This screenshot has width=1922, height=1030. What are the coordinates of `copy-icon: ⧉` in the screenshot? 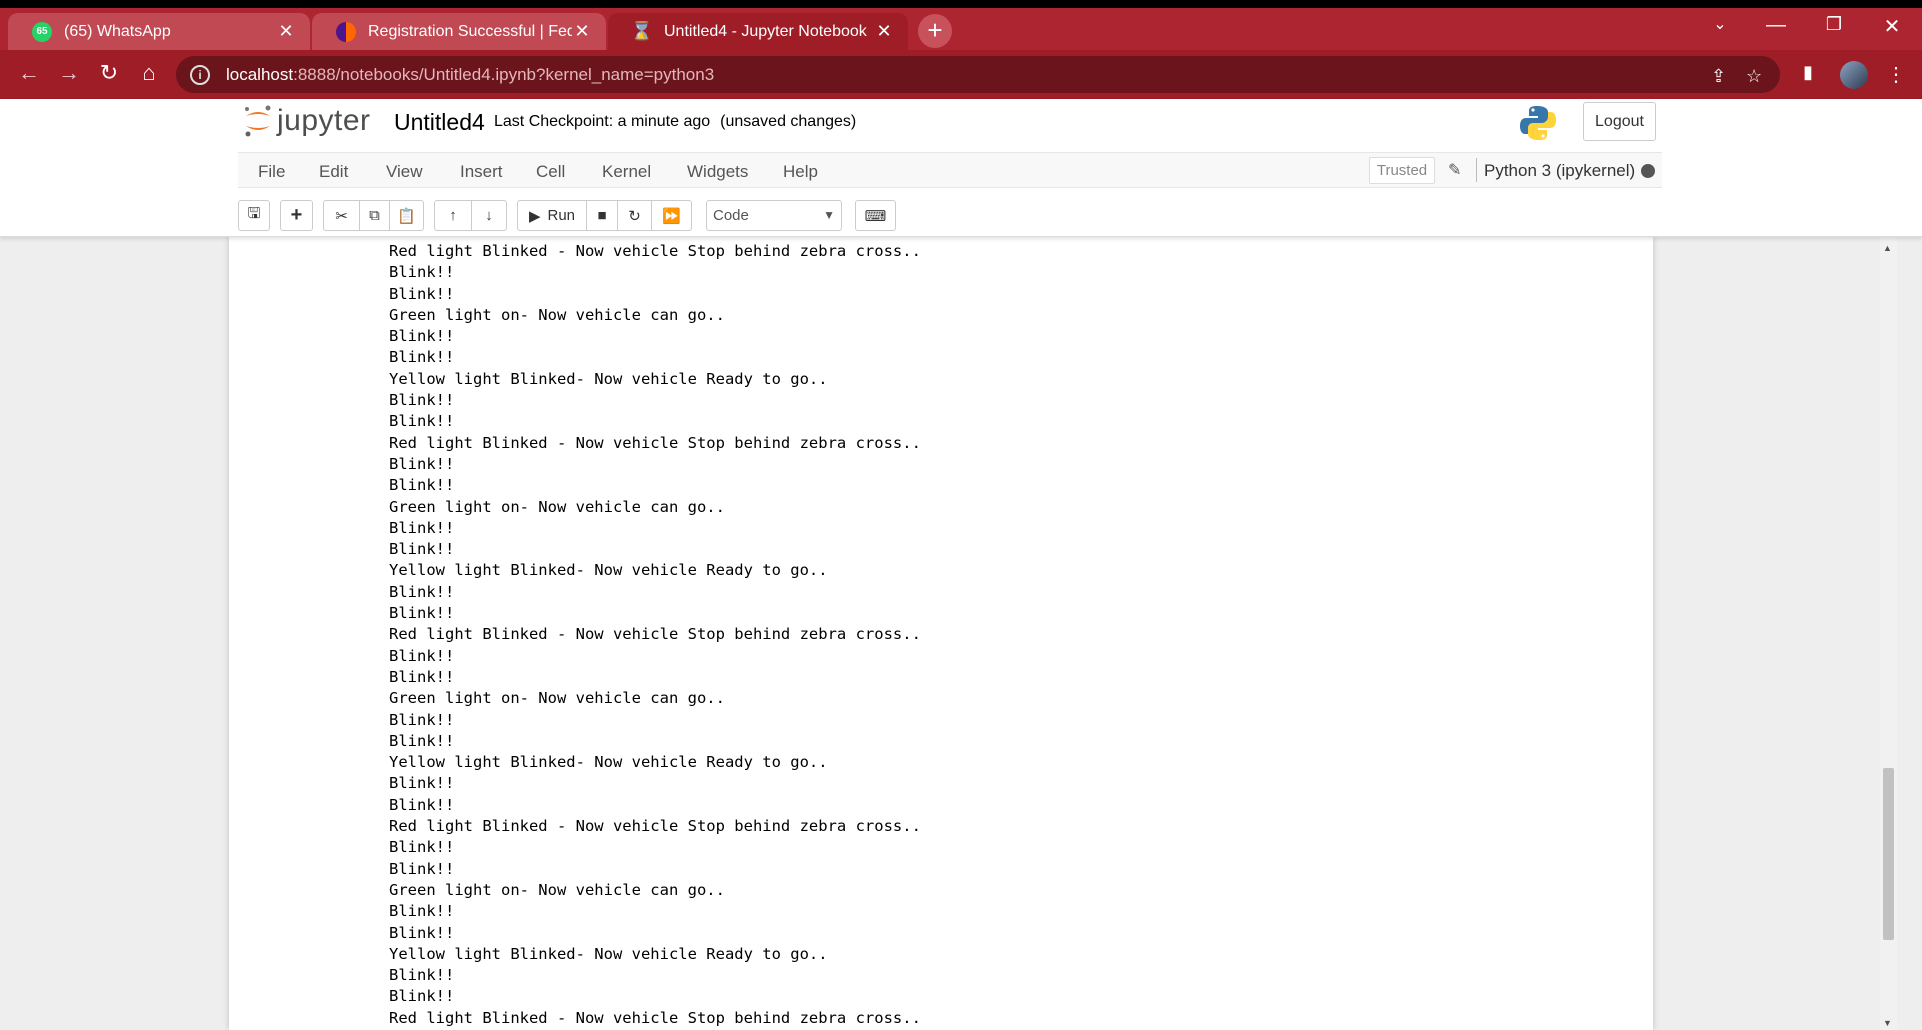 It's located at (374, 215).